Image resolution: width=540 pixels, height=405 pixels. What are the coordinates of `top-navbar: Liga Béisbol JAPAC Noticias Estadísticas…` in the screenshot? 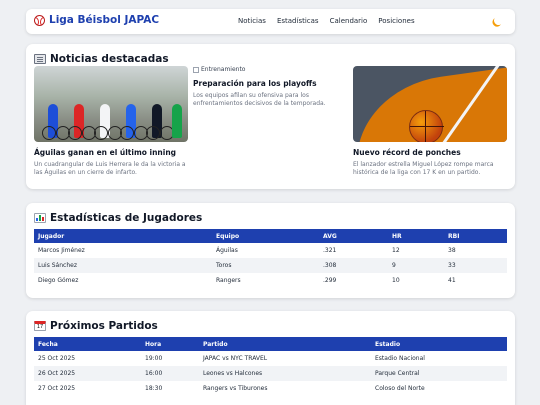 It's located at (270, 21).